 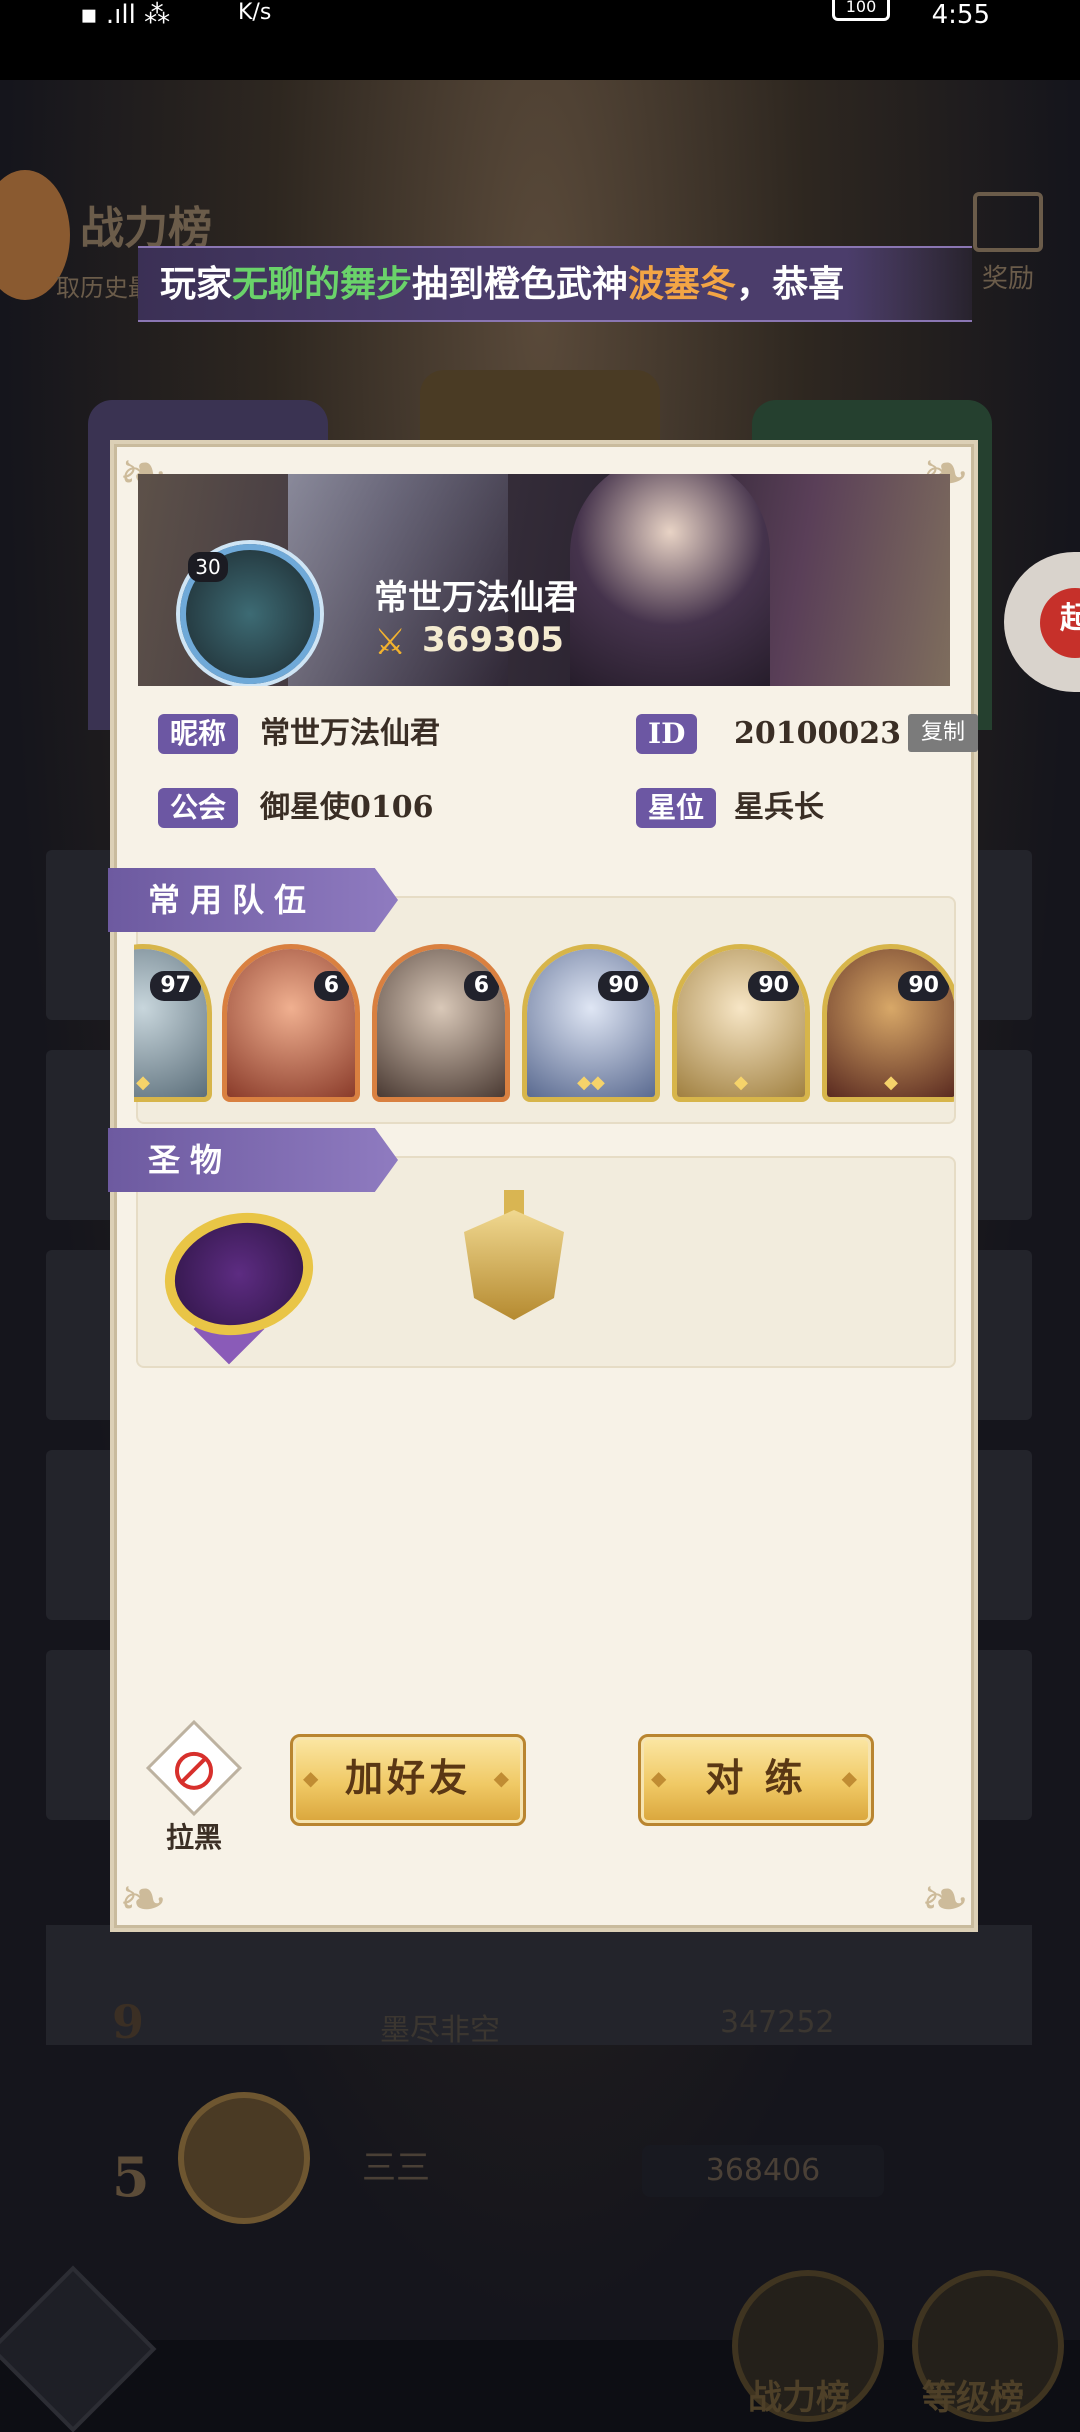 I want to click on block-label: 拉黑, so click(x=193, y=1837).